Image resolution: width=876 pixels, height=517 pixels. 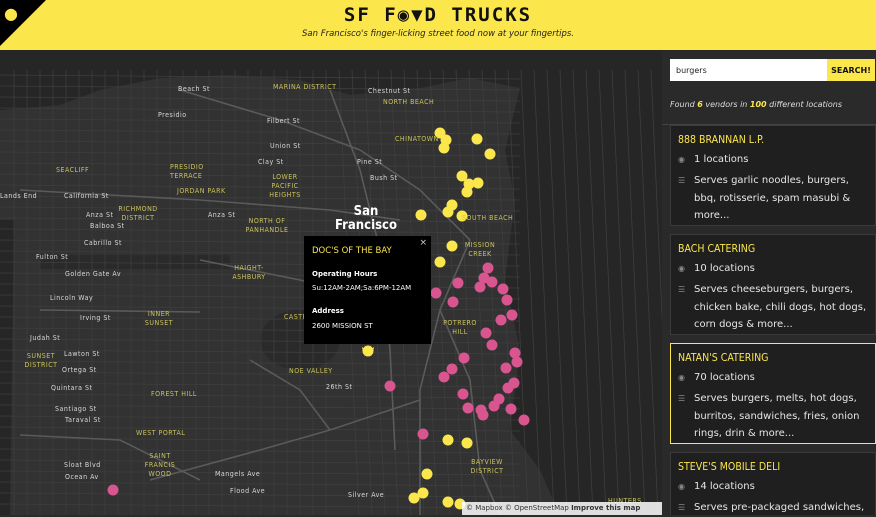 What do you see at coordinates (723, 358) in the screenshot?
I see `vendor-name: NATAN'S CATERING` at bounding box center [723, 358].